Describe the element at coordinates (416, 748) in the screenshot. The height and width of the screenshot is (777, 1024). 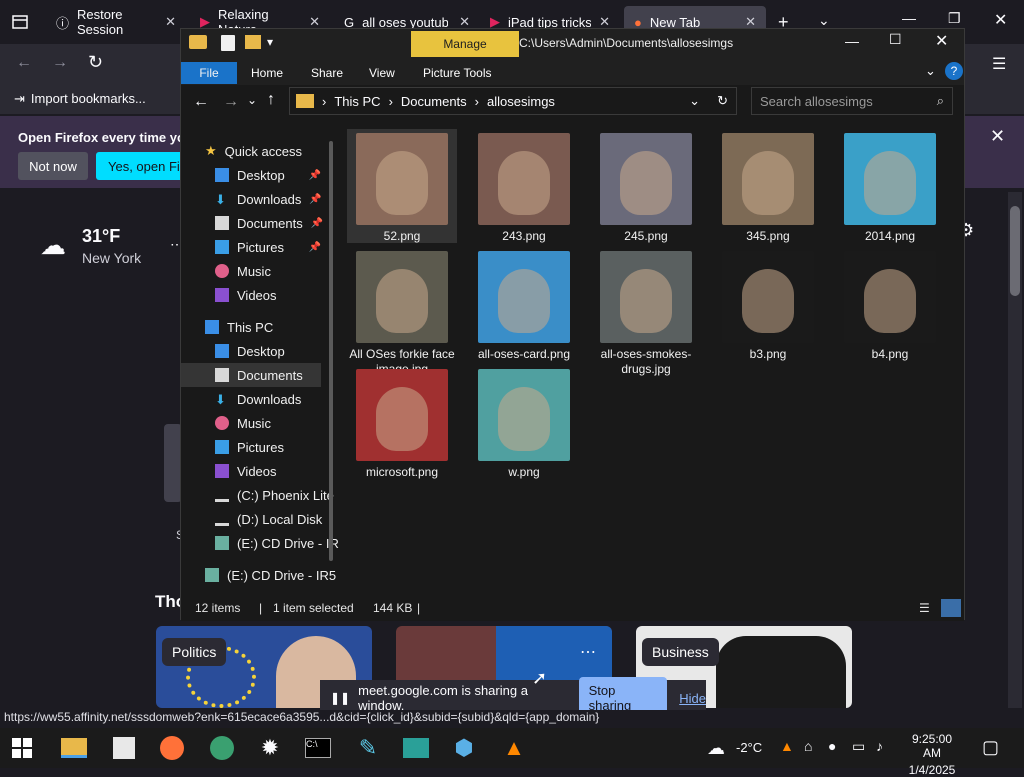
I see `app3-taskbar-icon` at that location.